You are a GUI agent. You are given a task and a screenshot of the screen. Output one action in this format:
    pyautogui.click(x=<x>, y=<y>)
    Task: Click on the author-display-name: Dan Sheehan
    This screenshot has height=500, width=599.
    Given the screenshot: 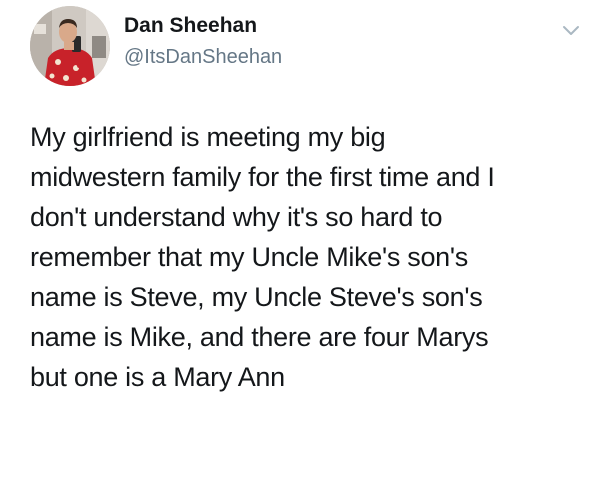 What is the action you would take?
    pyautogui.click(x=203, y=26)
    